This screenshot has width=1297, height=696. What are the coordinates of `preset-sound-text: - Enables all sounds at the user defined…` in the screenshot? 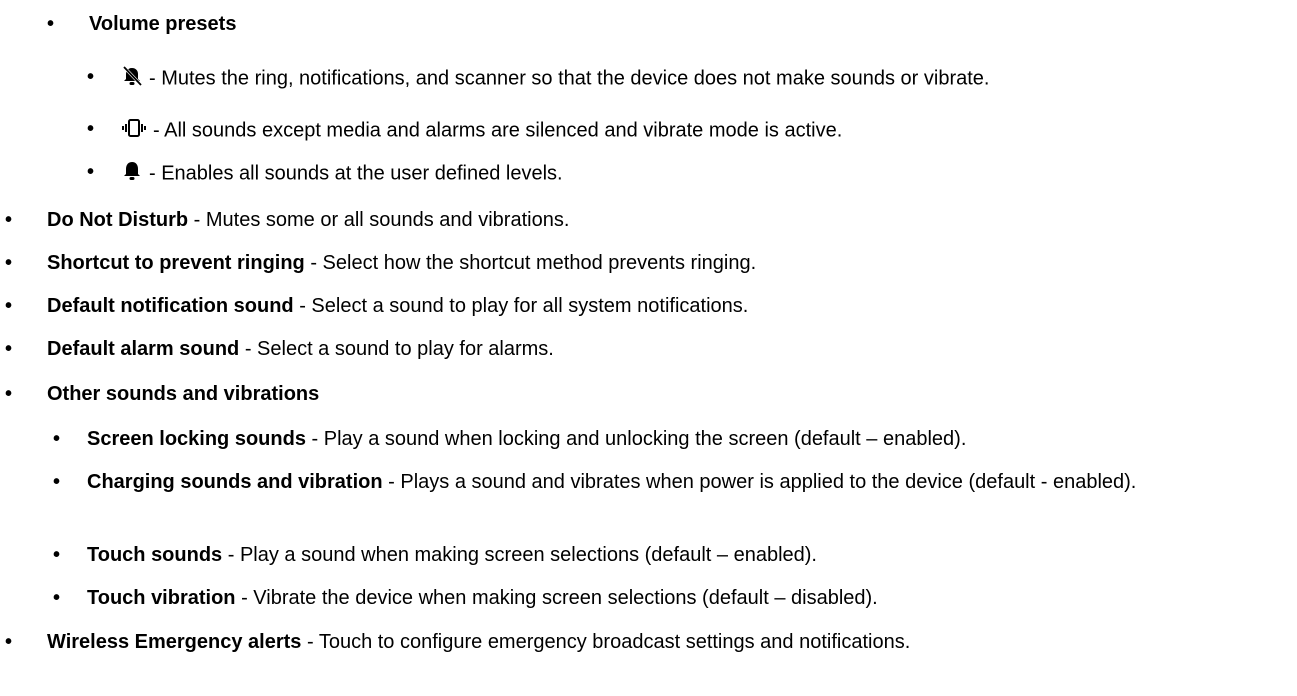 It's located at (356, 173).